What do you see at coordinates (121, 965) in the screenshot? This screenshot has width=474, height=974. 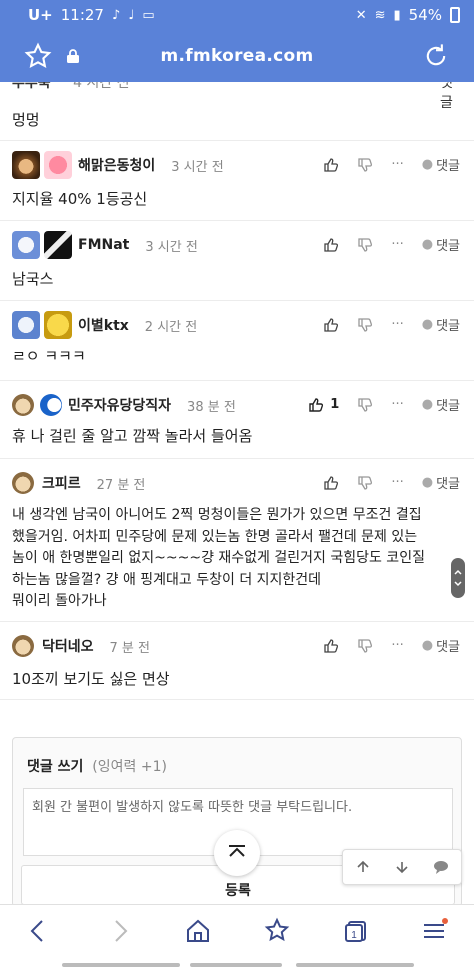 I see `gesture-bar-left` at bounding box center [121, 965].